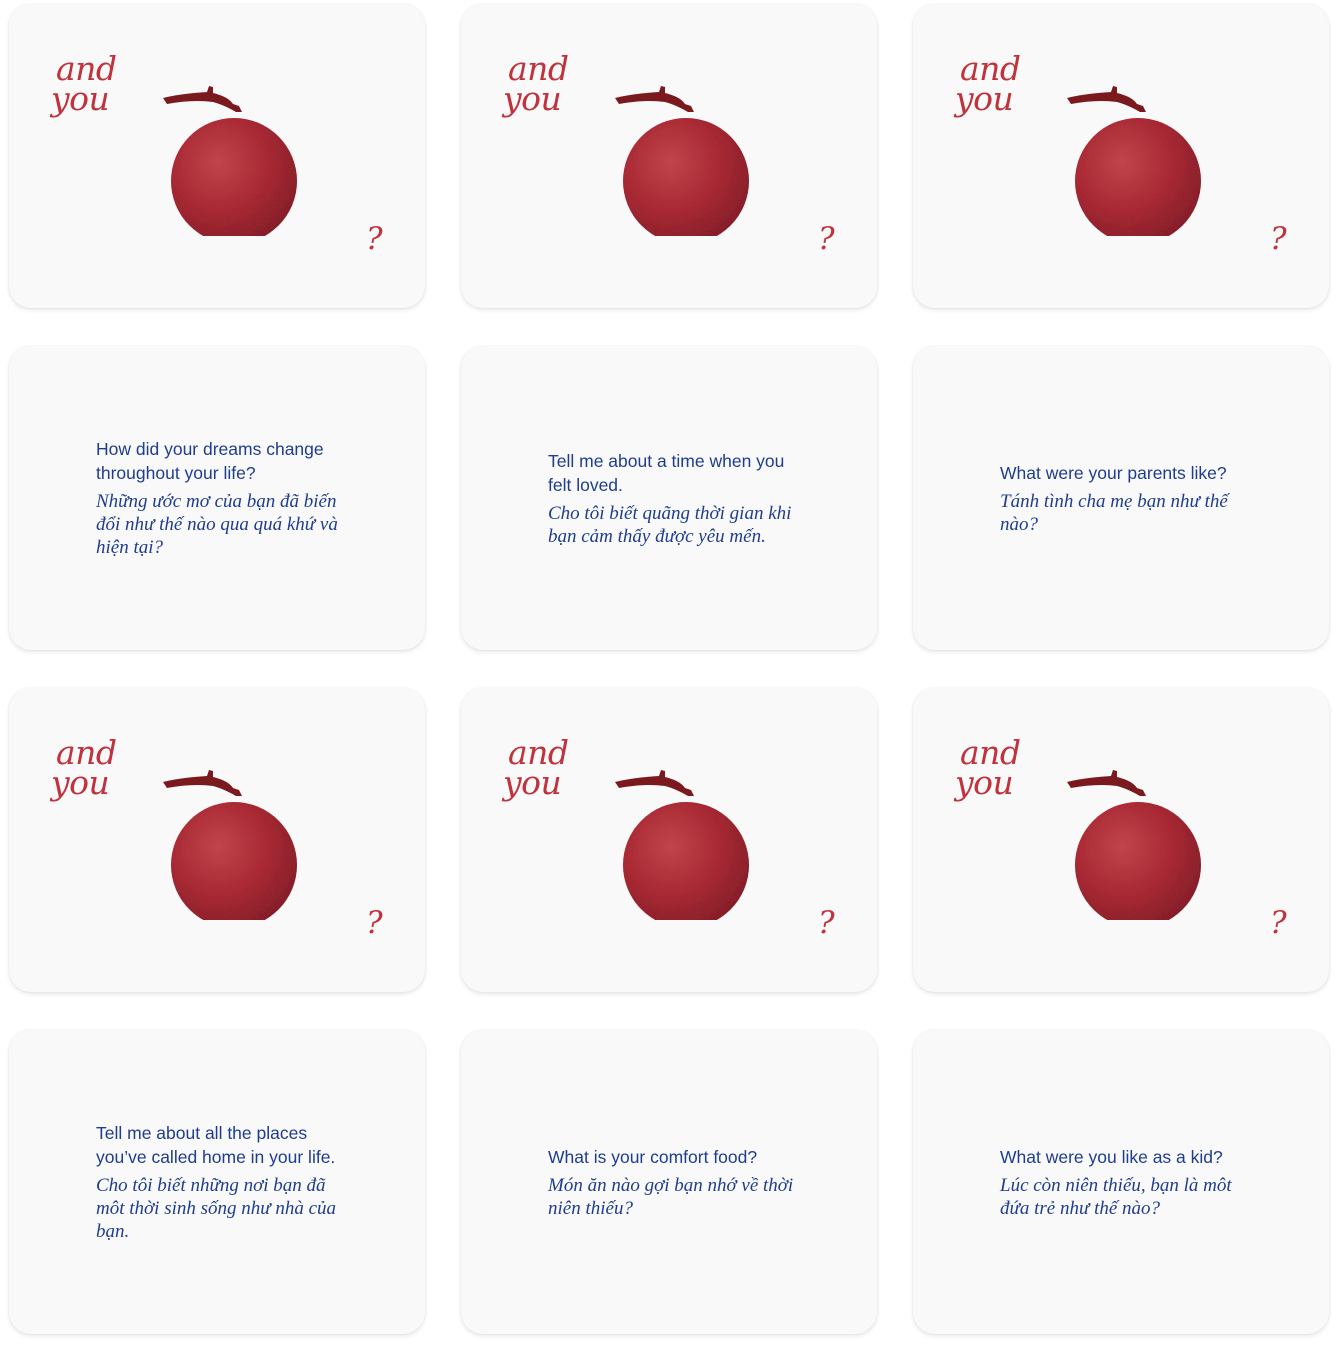 Image resolution: width=1339 pixels, height=1349 pixels. What do you see at coordinates (1113, 472) in the screenshot?
I see `question-english: What were your parents like?` at bounding box center [1113, 472].